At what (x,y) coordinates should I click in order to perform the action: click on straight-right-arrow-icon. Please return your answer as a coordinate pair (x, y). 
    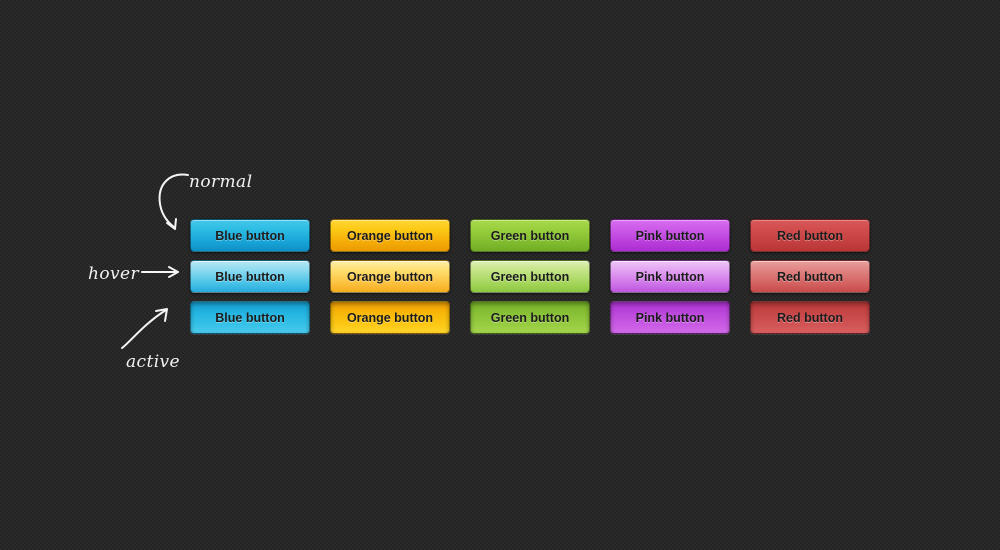
    Looking at the image, I should click on (160, 272).